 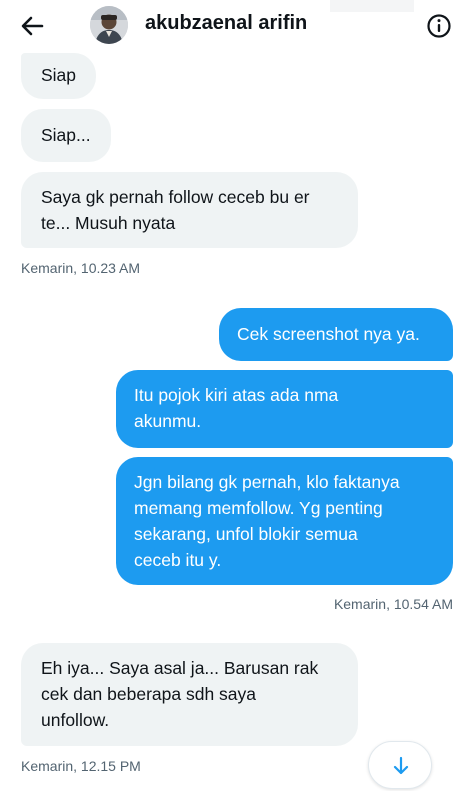 I want to click on message-timestamp: Kemarin, 10.54 AM, so click(x=393, y=604).